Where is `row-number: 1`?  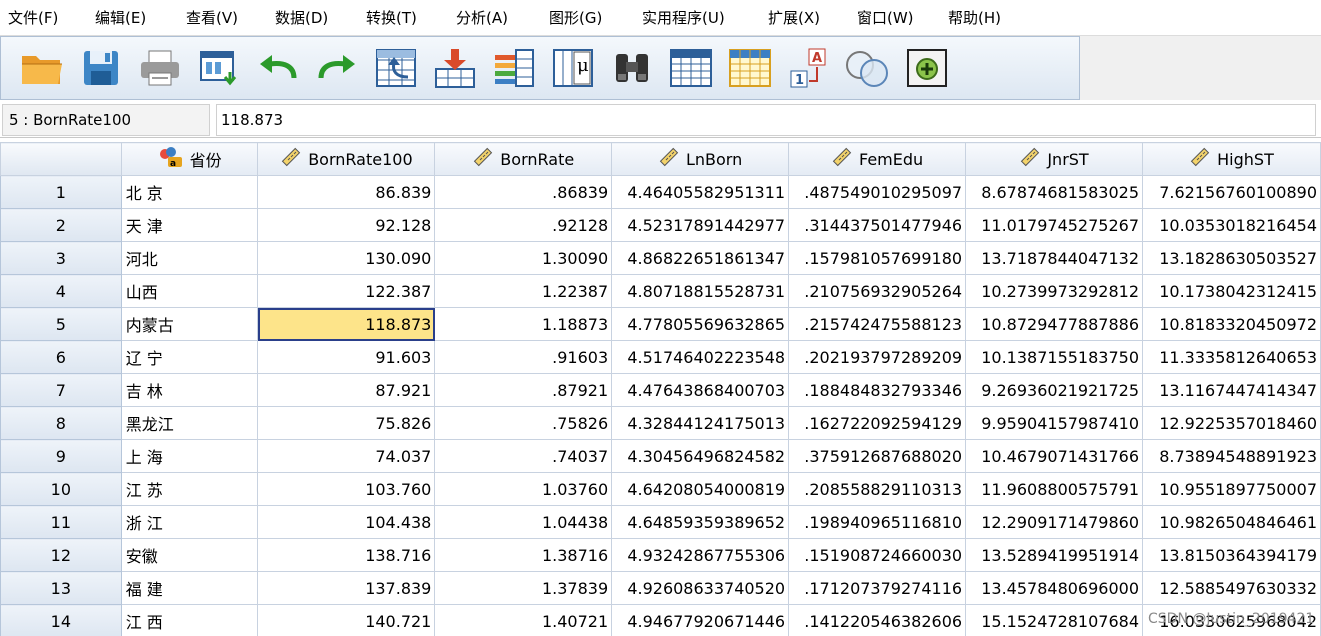 row-number: 1 is located at coordinates (61, 192).